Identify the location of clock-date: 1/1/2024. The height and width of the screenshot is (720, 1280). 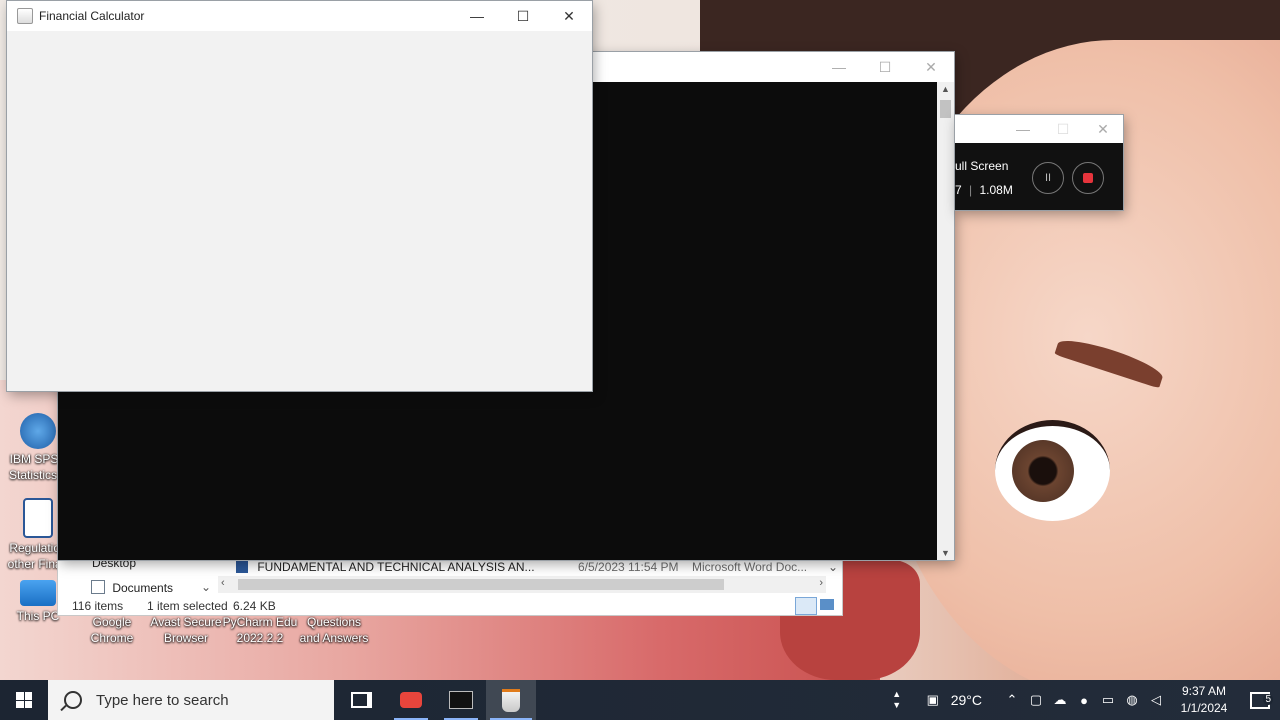
(1204, 708).